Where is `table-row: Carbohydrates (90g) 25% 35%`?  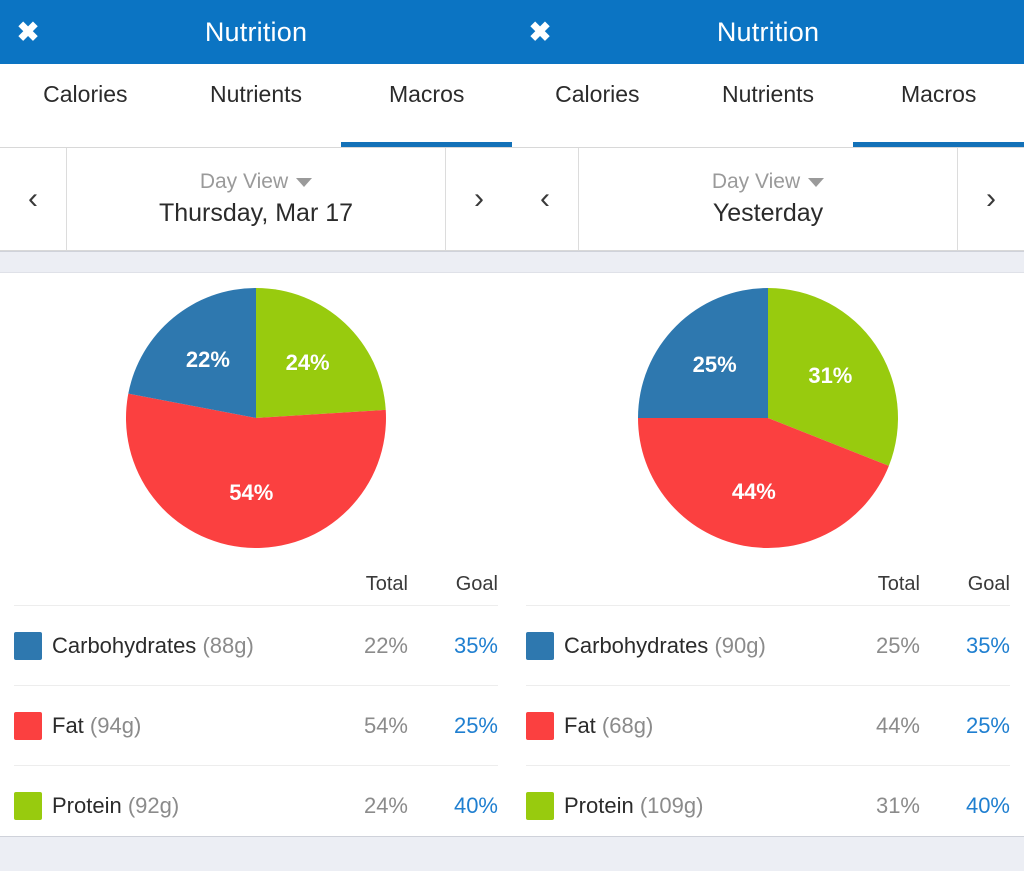
table-row: Carbohydrates (90g) 25% 35% is located at coordinates (768, 645).